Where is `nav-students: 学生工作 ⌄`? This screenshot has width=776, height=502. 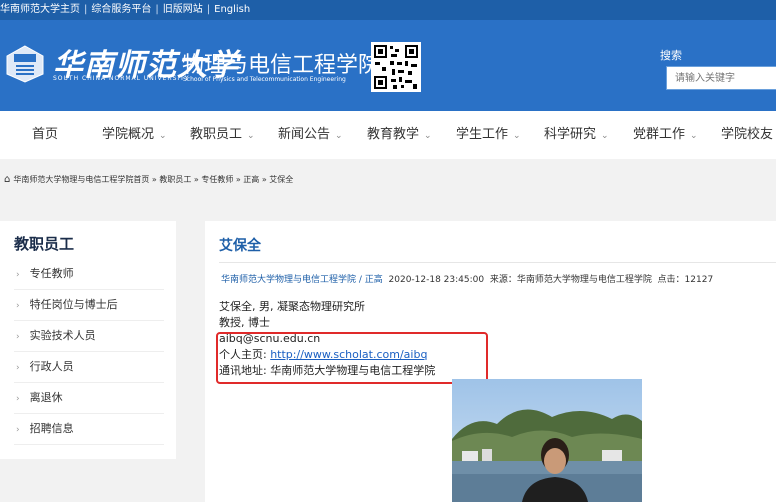 nav-students: 学生工作 ⌄ is located at coordinates (488, 135).